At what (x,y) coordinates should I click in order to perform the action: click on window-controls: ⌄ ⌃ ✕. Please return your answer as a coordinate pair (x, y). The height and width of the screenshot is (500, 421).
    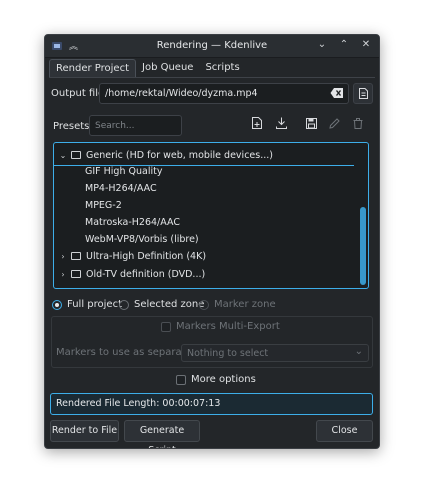
    Looking at the image, I should click on (344, 45).